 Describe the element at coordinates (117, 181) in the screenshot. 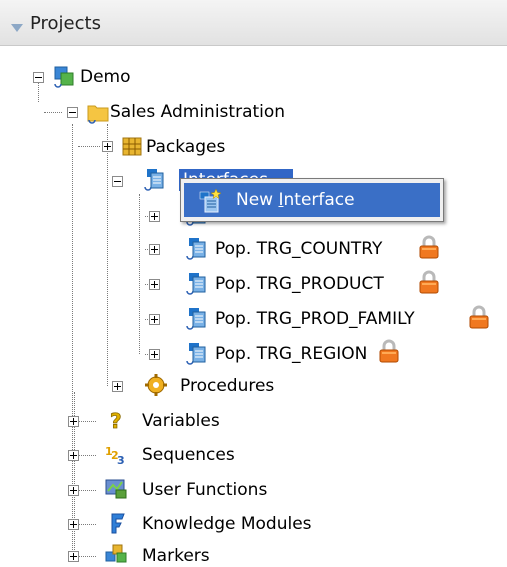

I see `collapse-toggle-interfaces` at that location.